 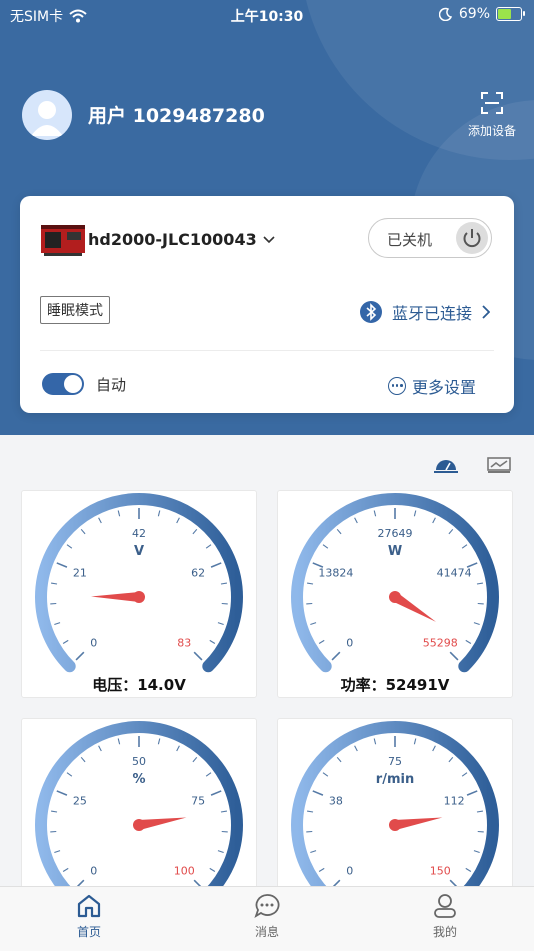 I want to click on more-settings-button: 更多设置, so click(x=432, y=386).